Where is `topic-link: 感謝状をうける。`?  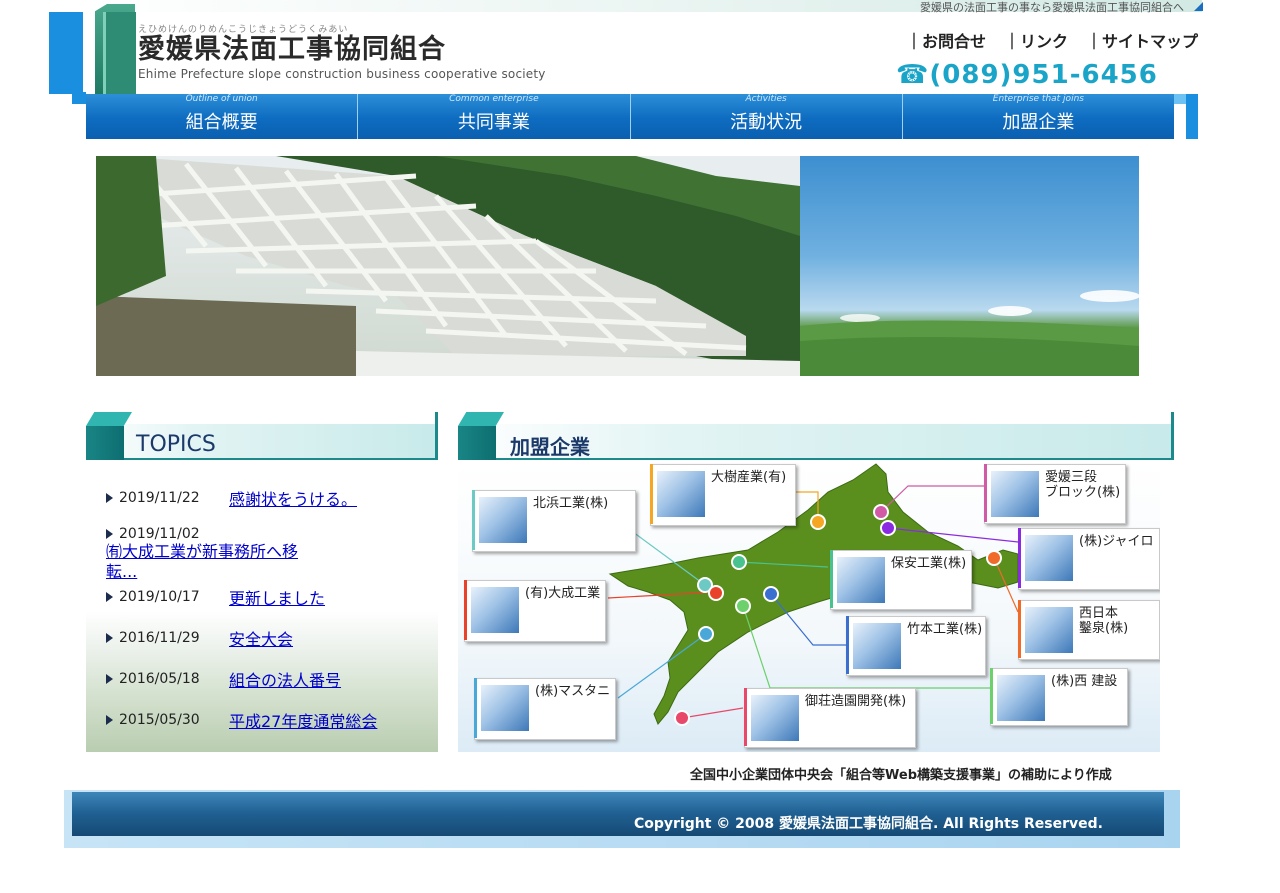 topic-link: 感謝状をうける。 is located at coordinates (293, 499).